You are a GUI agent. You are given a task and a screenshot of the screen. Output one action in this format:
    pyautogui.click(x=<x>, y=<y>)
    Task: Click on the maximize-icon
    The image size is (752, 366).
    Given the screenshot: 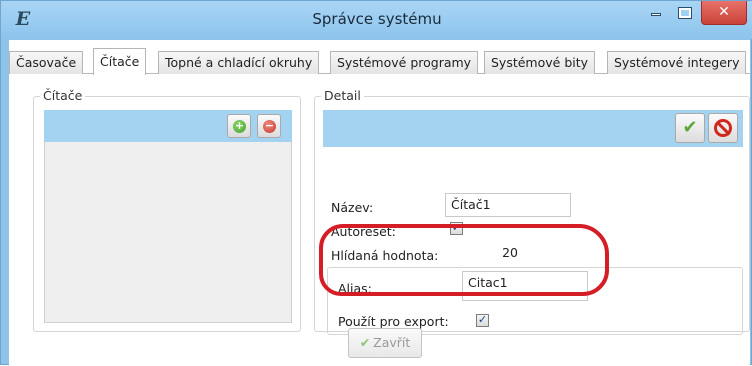 What is the action you would take?
    pyautogui.click(x=685, y=13)
    